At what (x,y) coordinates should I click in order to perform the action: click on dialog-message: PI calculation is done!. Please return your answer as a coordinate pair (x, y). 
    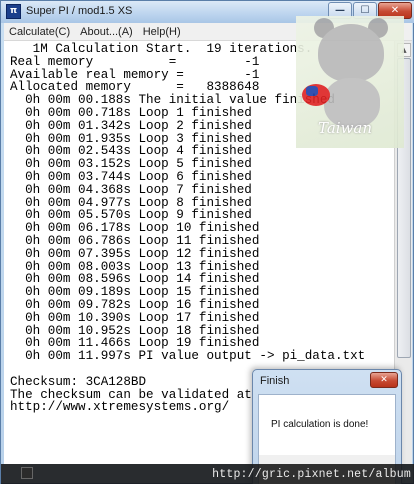
    Looking at the image, I should click on (320, 424).